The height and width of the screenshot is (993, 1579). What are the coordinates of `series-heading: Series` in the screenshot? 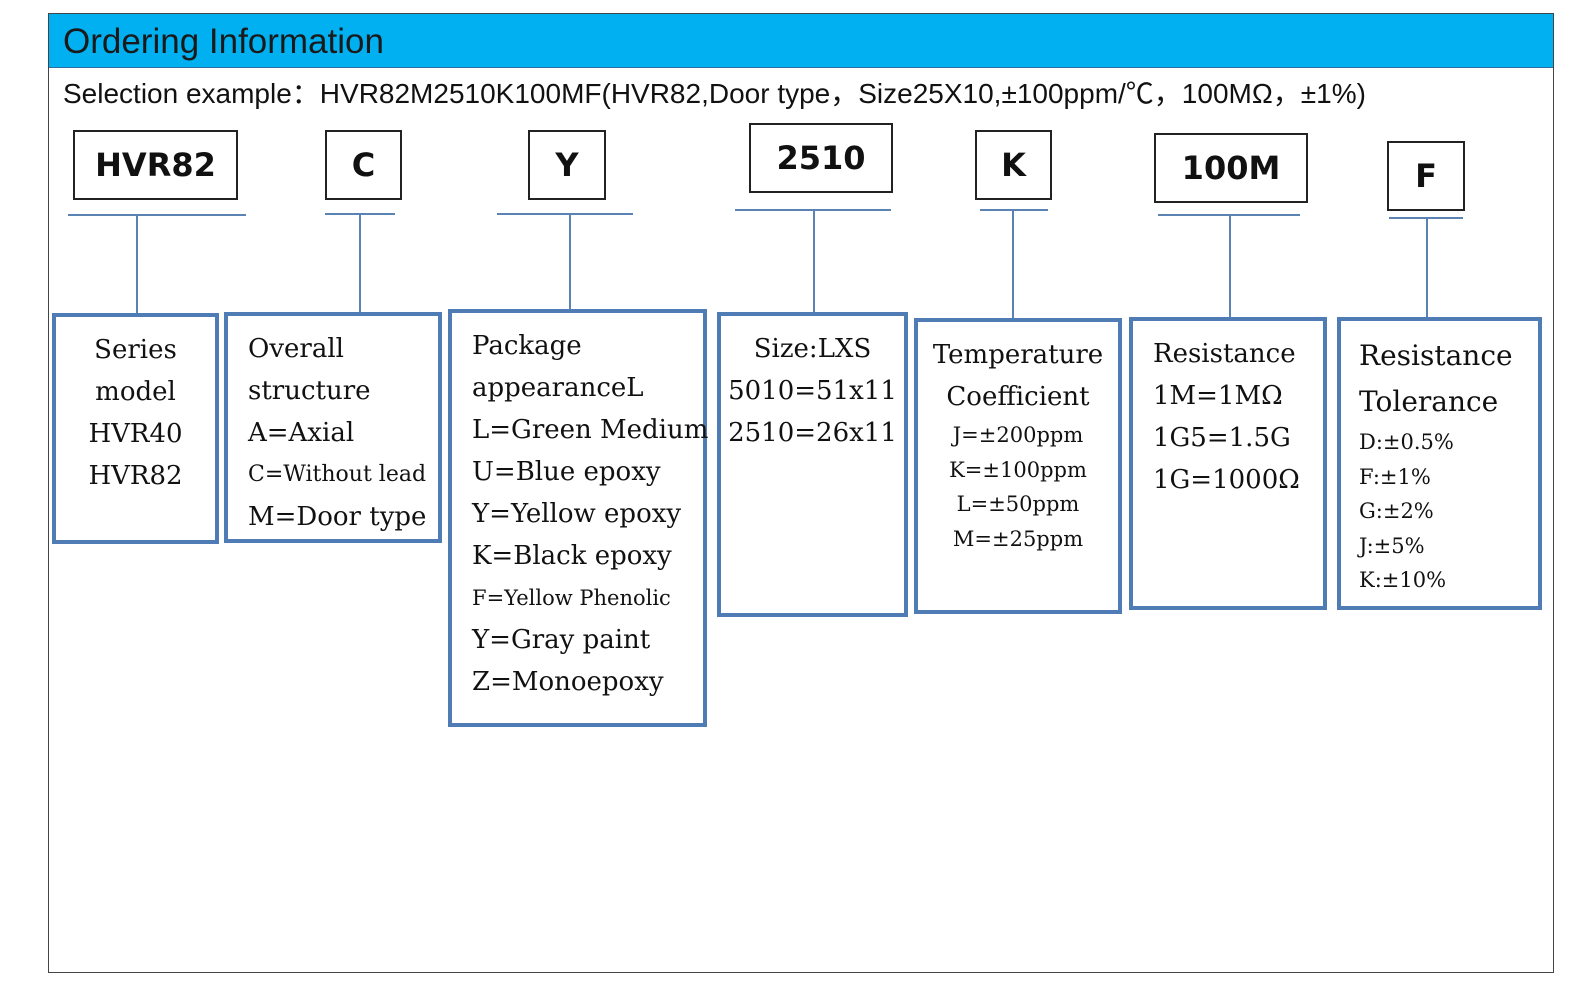 It's located at (135, 350).